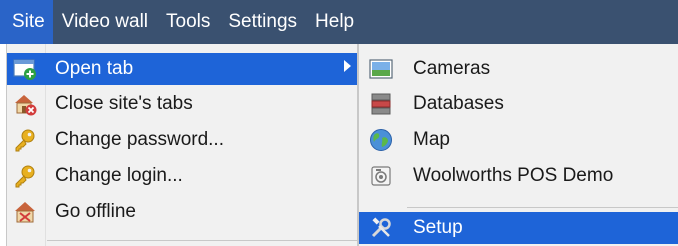 The image size is (678, 246). Describe the element at coordinates (381, 176) in the screenshot. I see `pos-demo-icon` at that location.